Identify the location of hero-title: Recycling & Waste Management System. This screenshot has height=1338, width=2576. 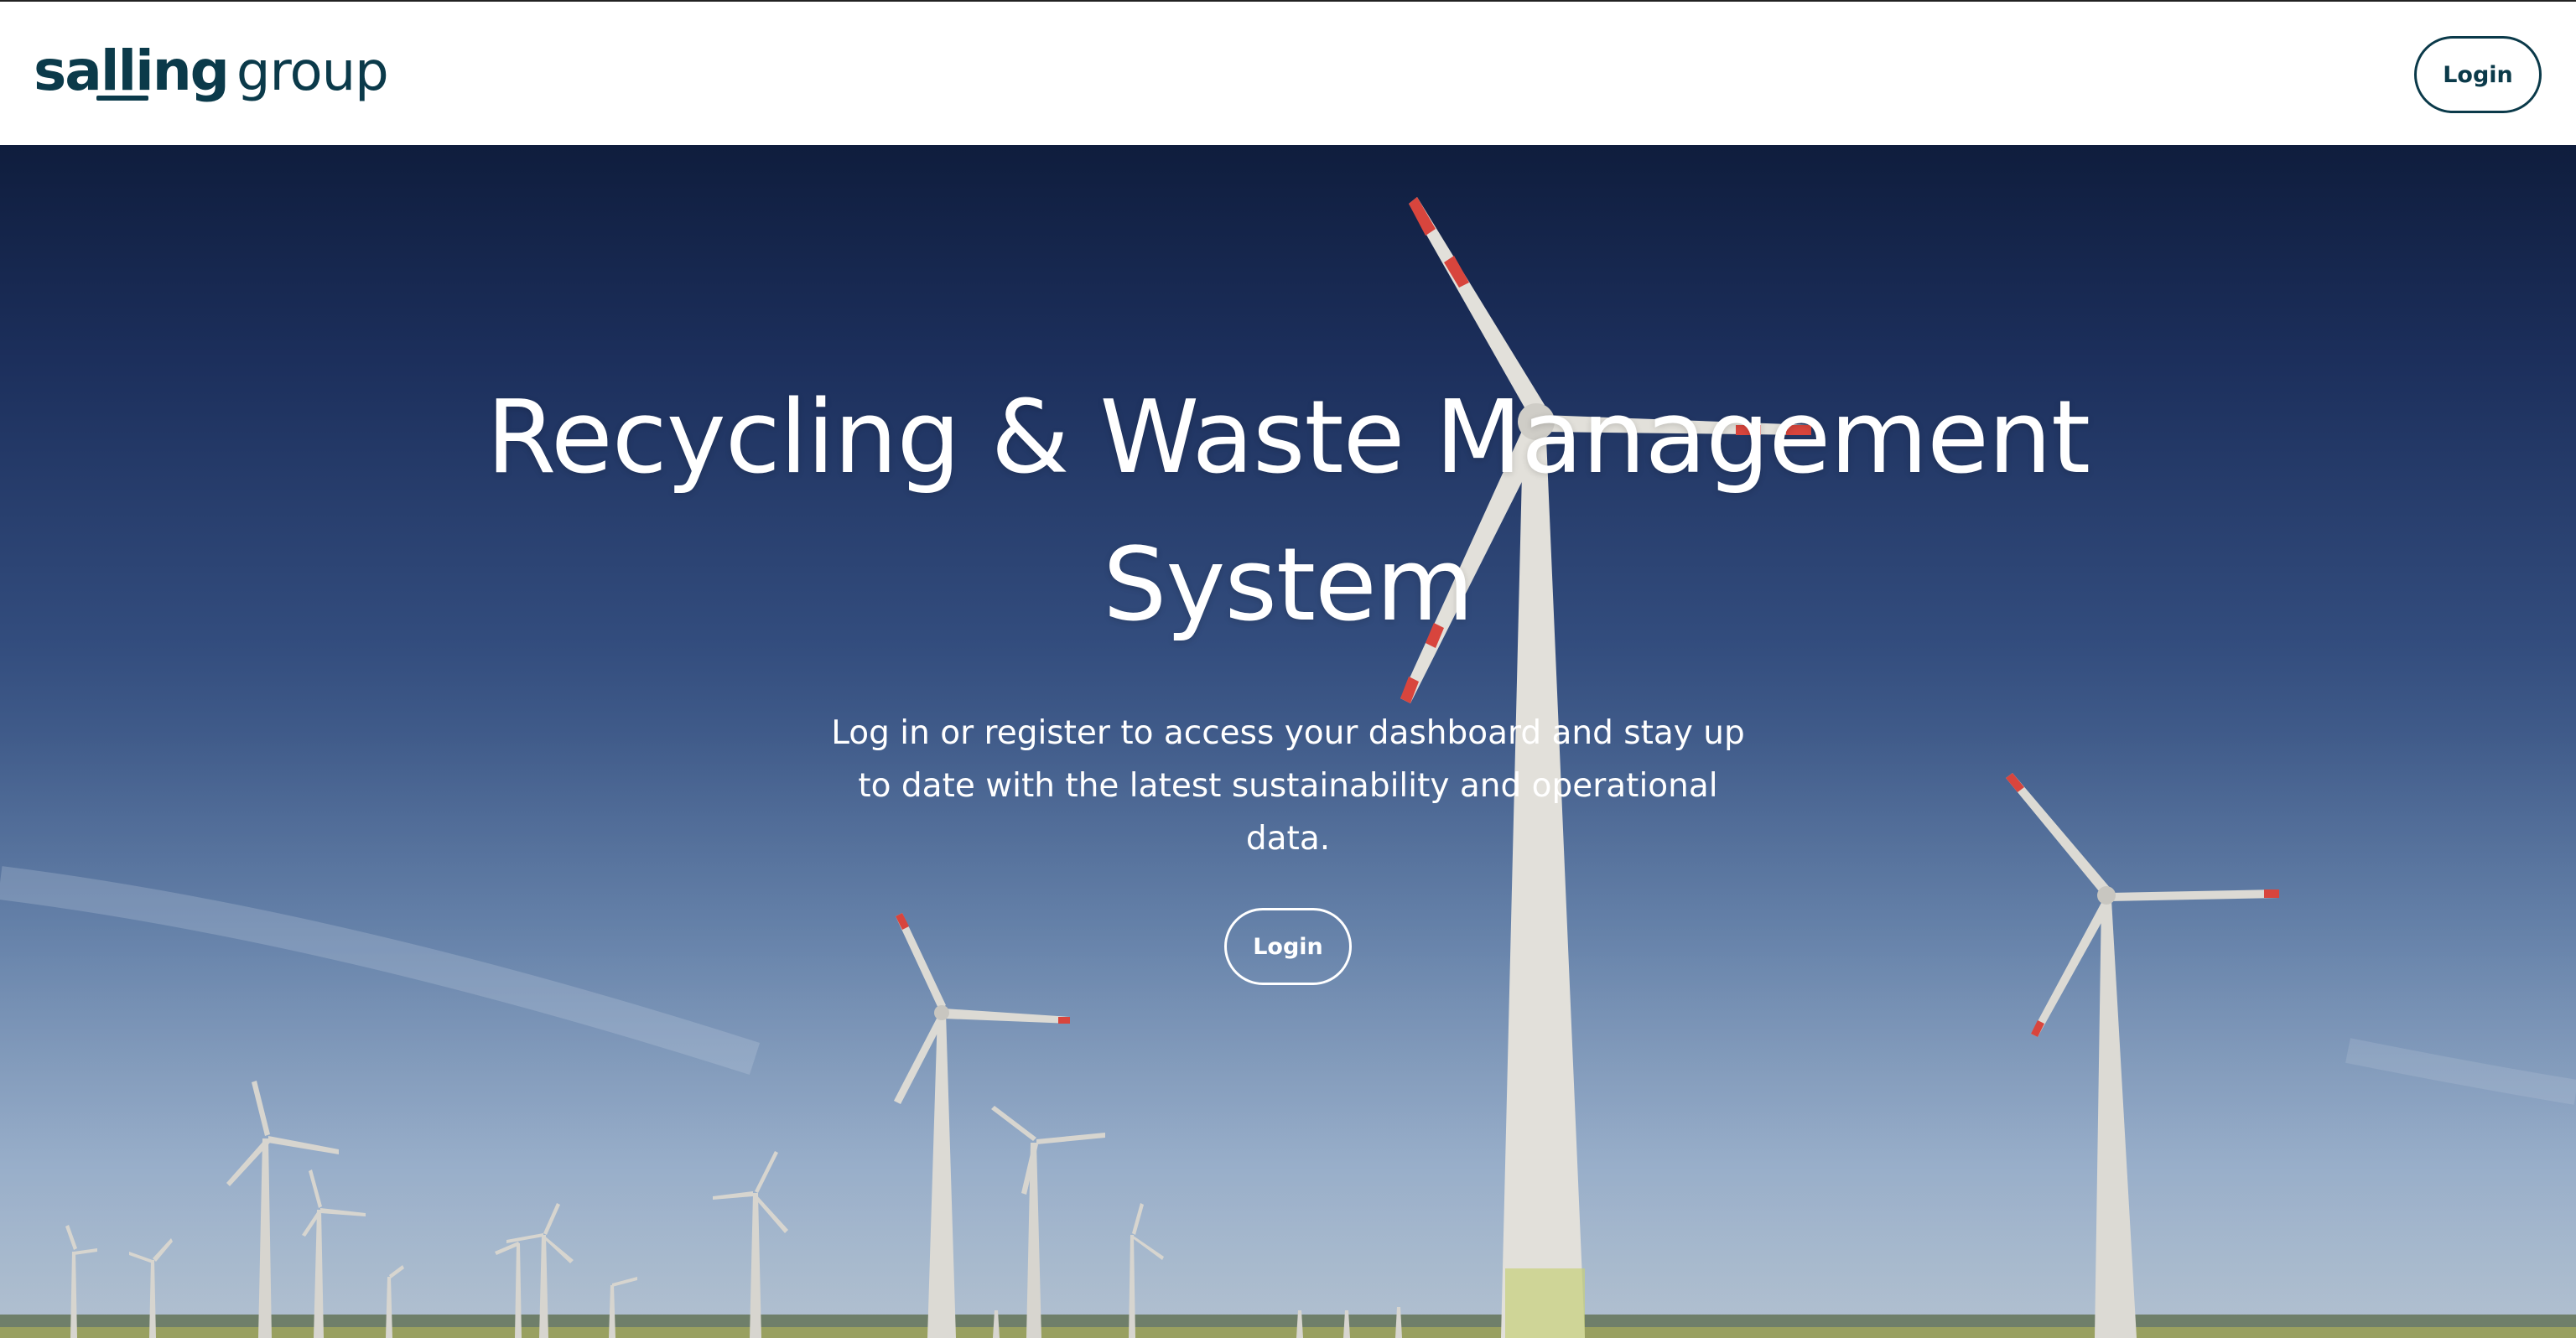
(1288, 512).